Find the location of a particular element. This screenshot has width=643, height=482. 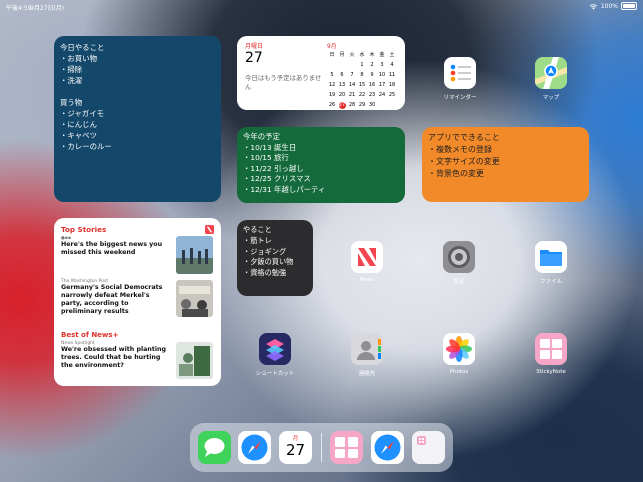

maps-icon is located at coordinates (551, 73).